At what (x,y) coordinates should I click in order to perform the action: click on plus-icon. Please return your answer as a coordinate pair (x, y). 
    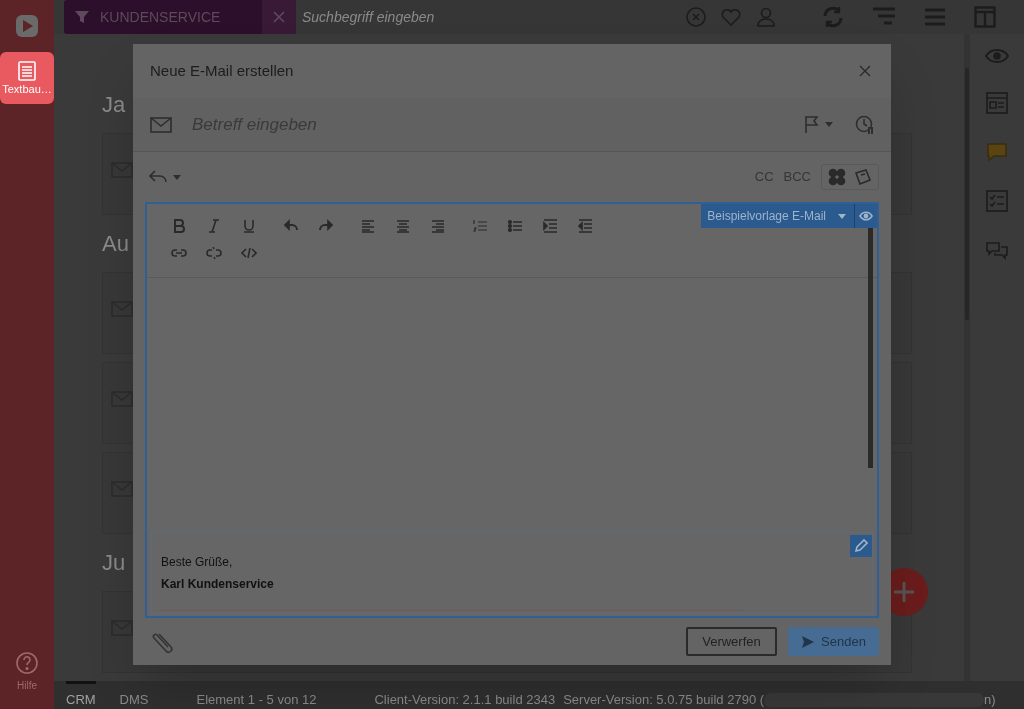
    Looking at the image, I should click on (904, 592).